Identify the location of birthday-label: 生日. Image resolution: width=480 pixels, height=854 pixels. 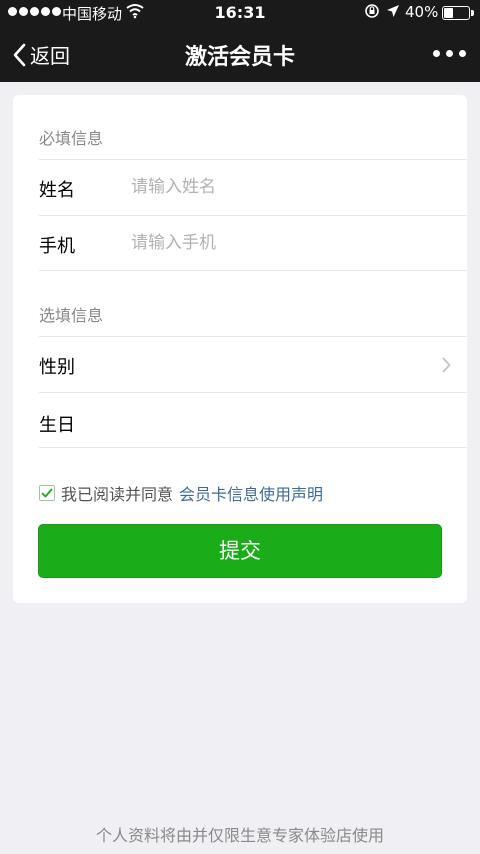
(57, 425).